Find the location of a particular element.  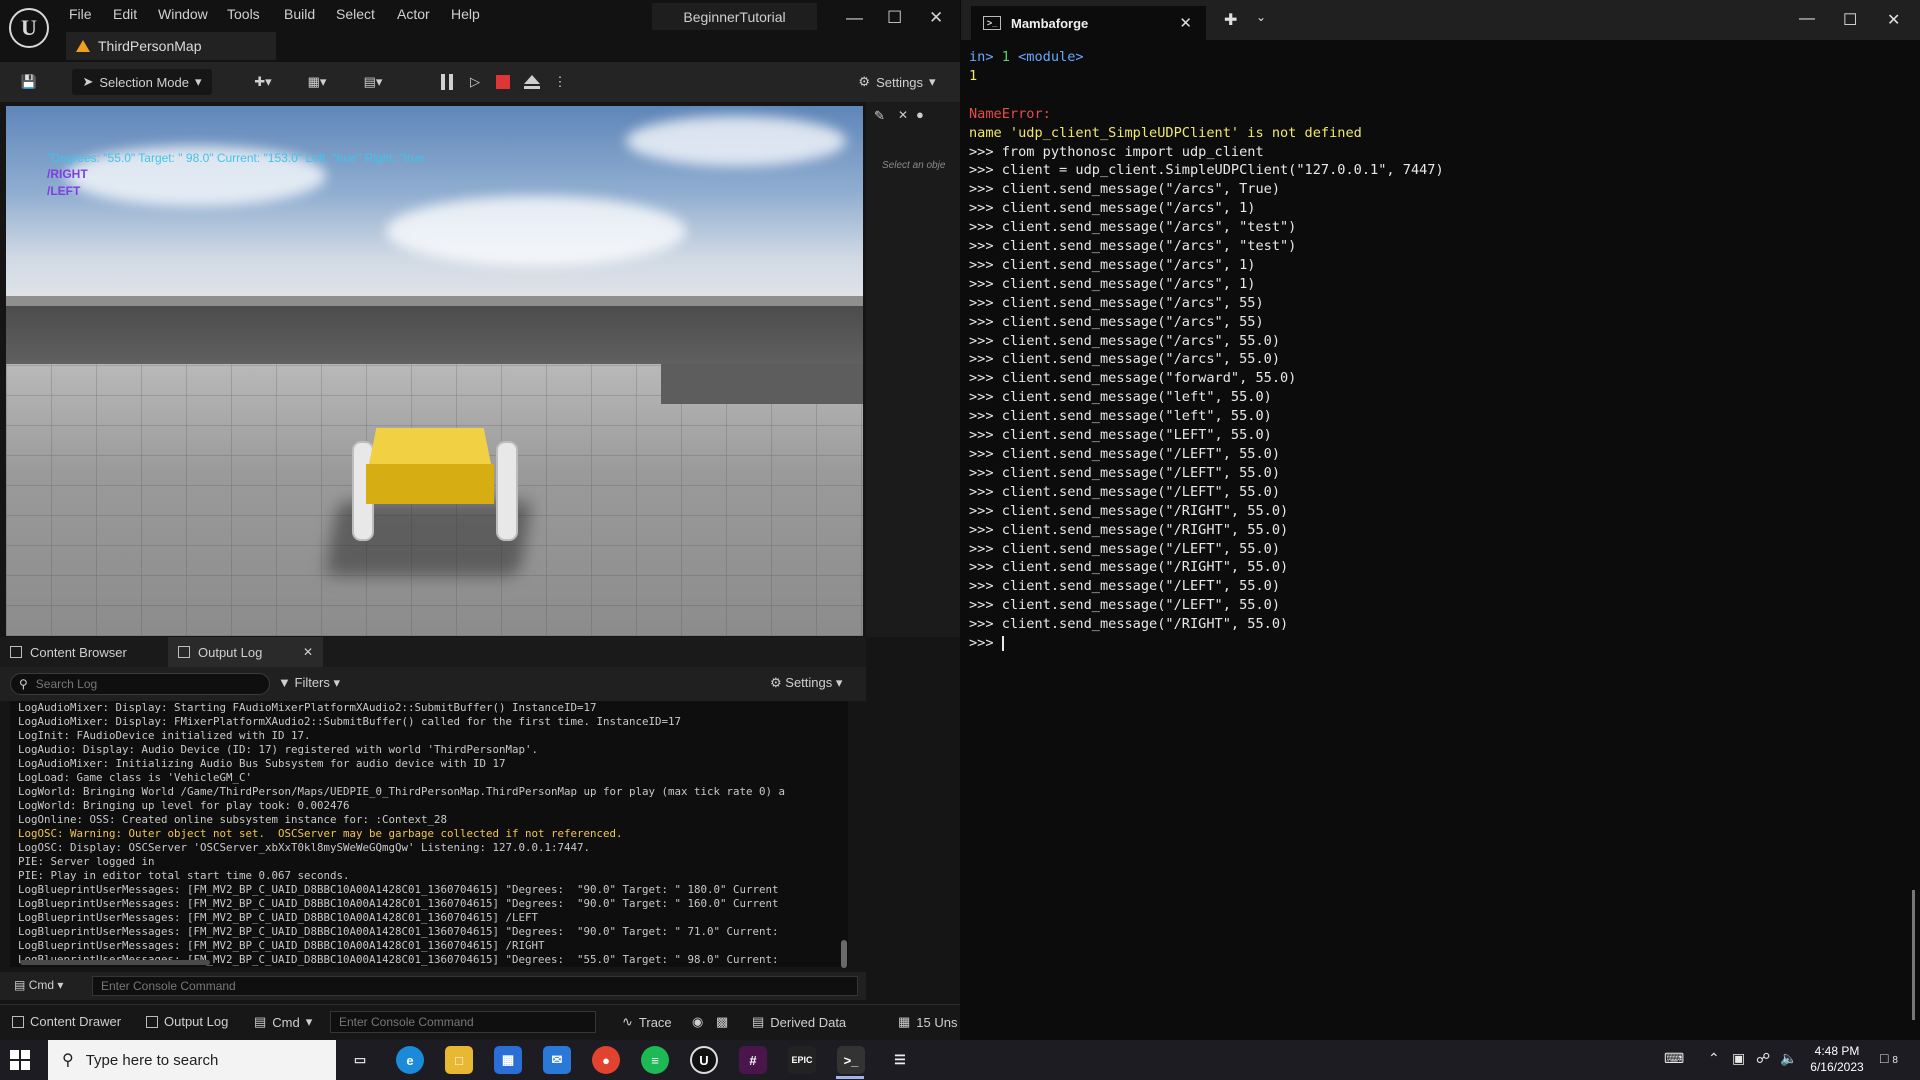

log-vertical-scrollbar is located at coordinates (844, 954).